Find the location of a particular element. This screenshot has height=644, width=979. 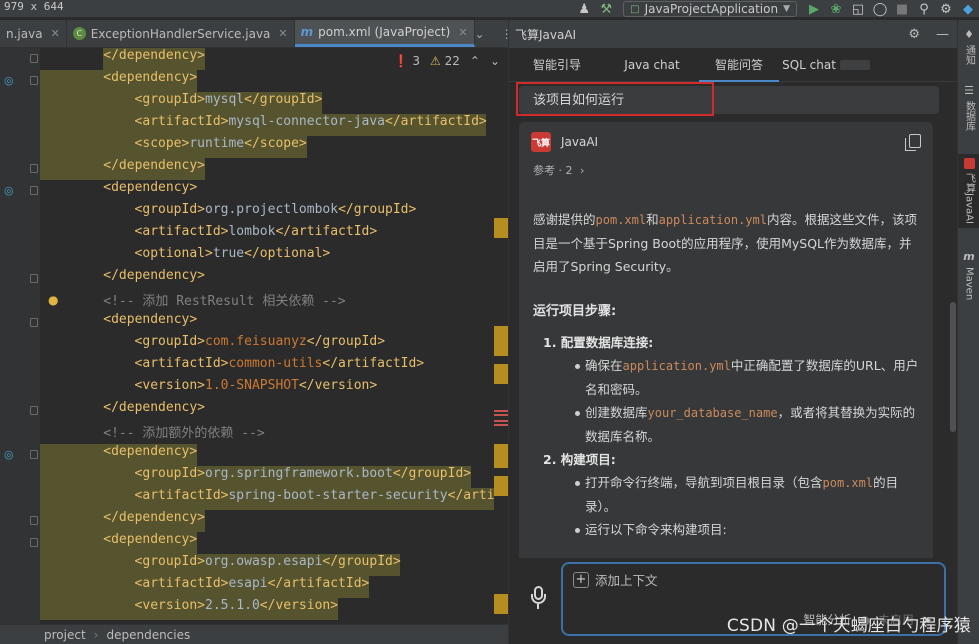

hammer-icon: ⚒ is located at coordinates (606, 9).